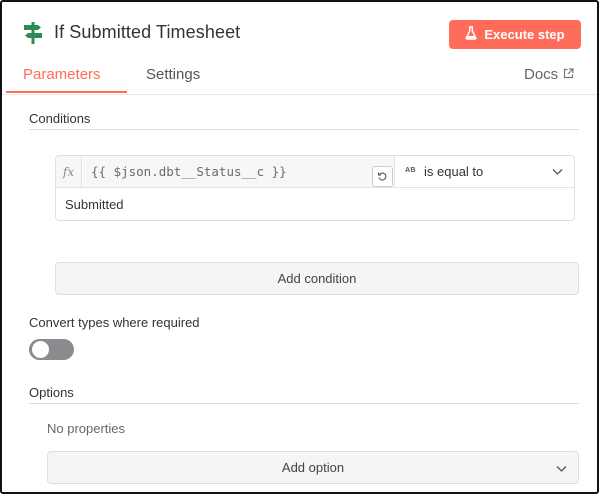  What do you see at coordinates (86, 428) in the screenshot?
I see `no-properties-text: No properties` at bounding box center [86, 428].